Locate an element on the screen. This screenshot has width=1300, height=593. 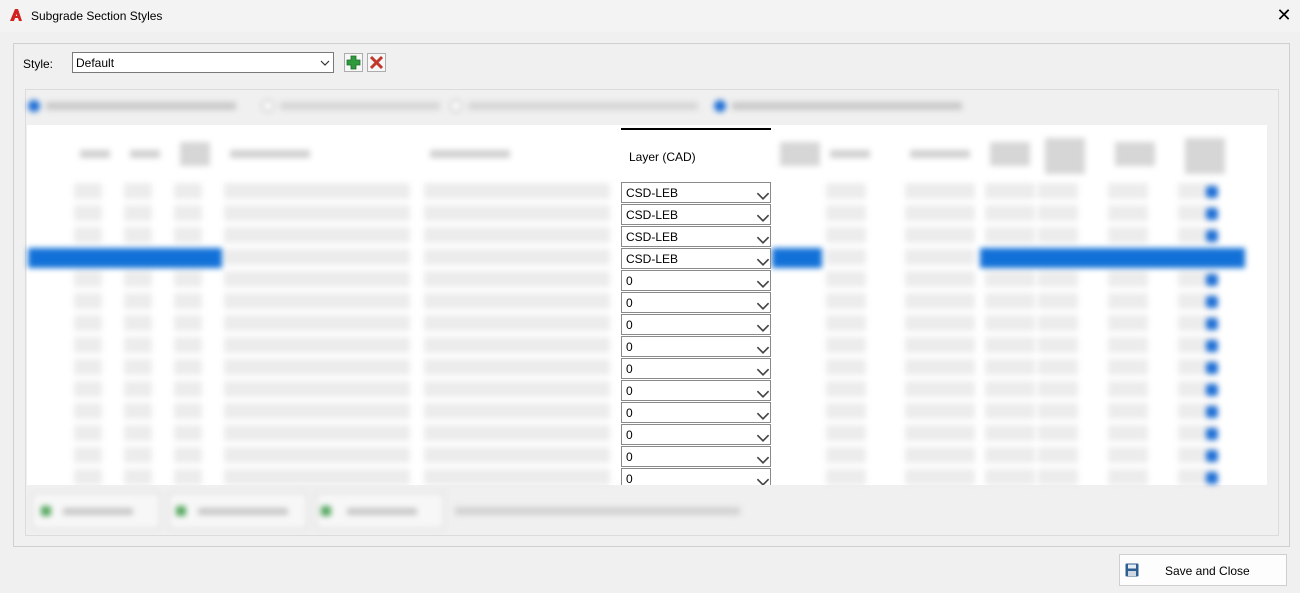
save-icon is located at coordinates (1132, 570).